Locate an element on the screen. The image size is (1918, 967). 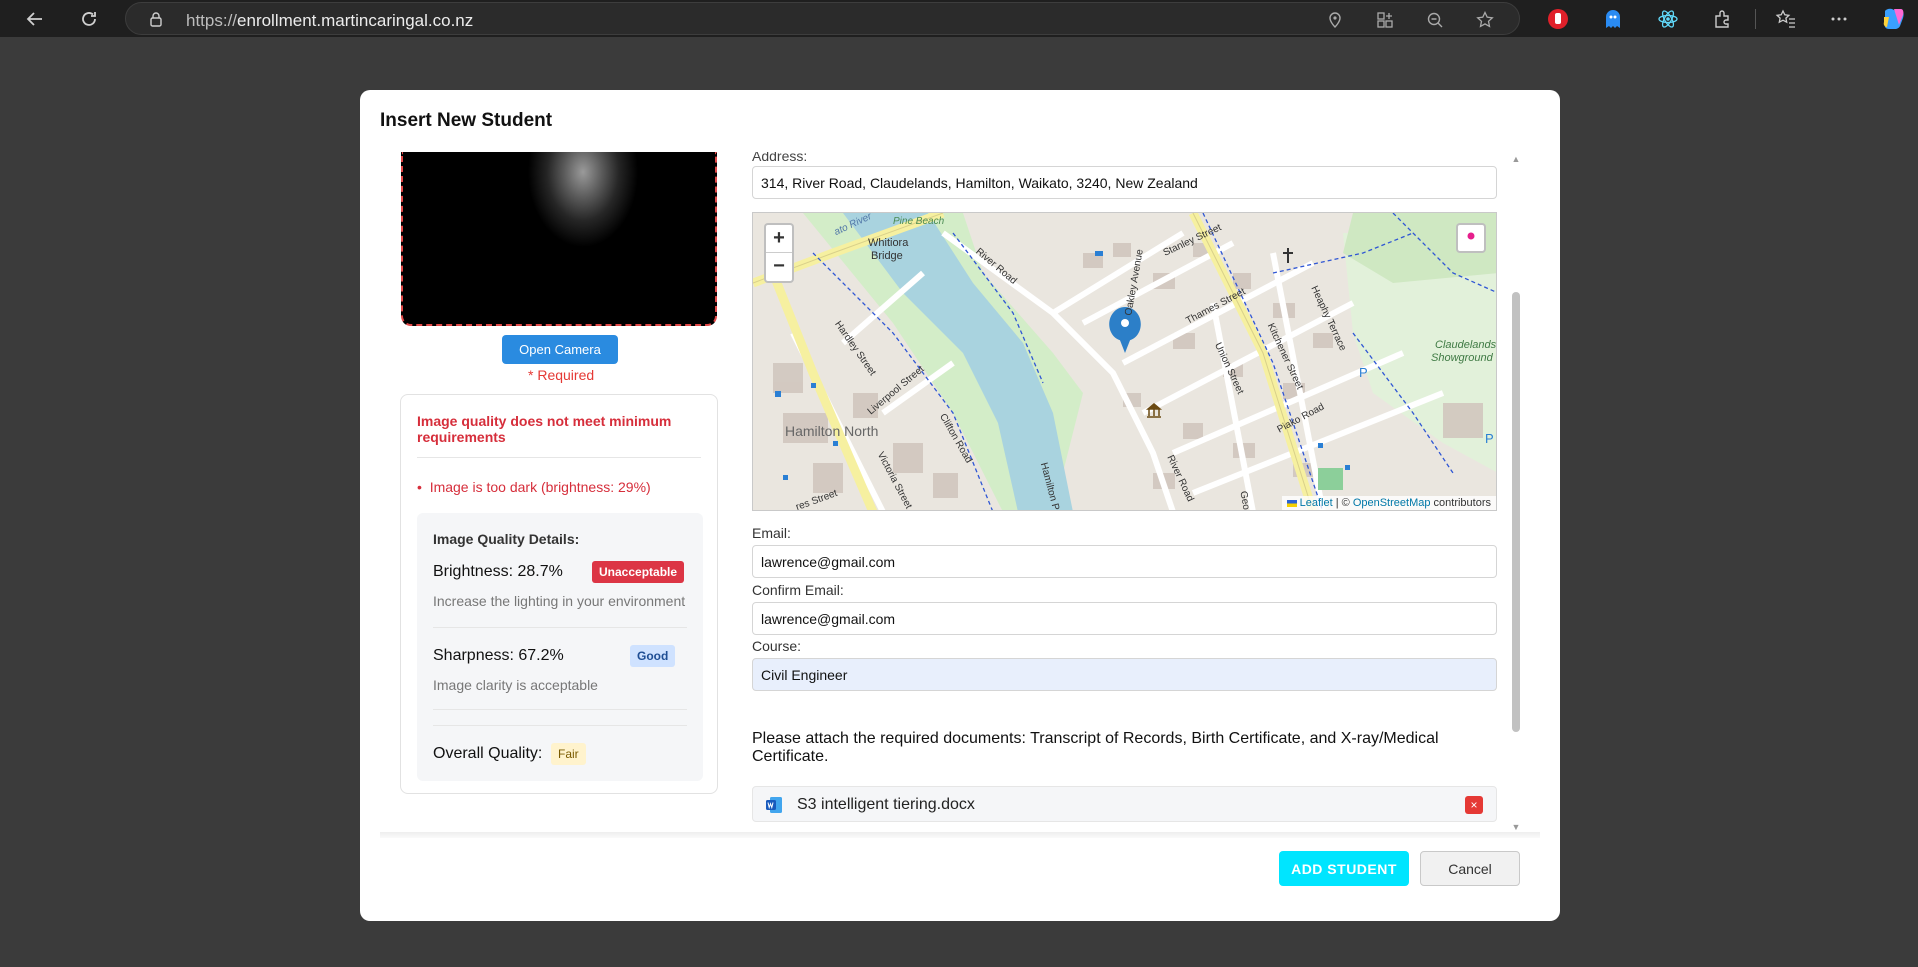
file-name: S3 intelligent tiering.docx is located at coordinates (886, 804).